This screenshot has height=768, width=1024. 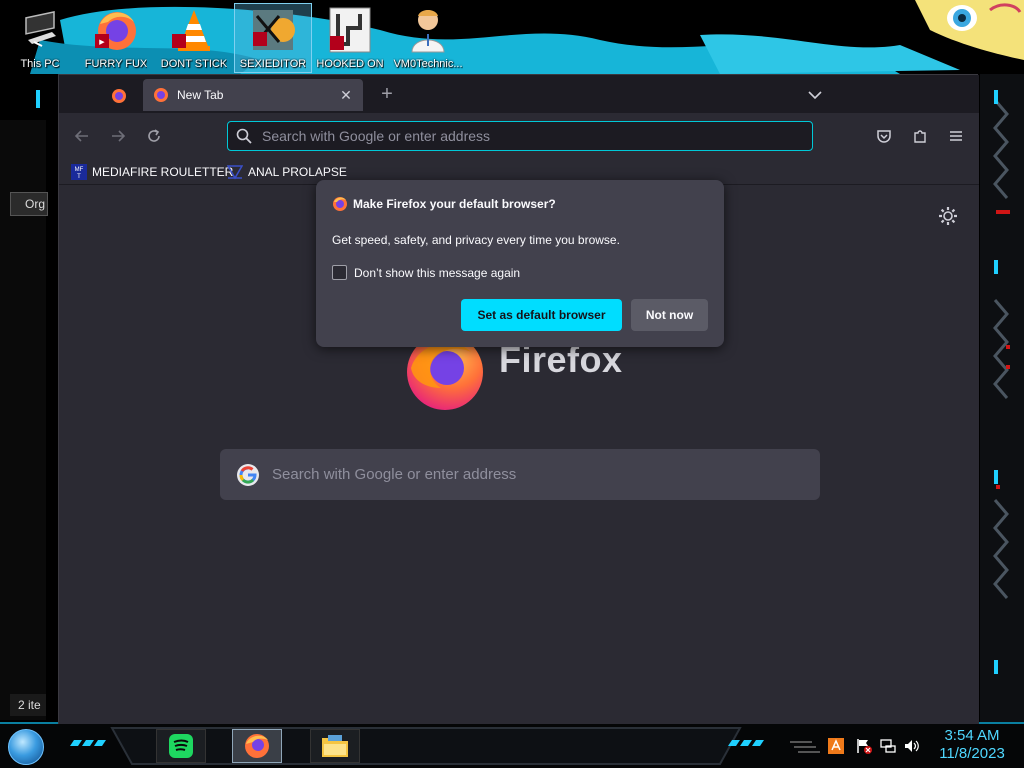 I want to click on desktop-icon-label: This PC, so click(x=40, y=64).